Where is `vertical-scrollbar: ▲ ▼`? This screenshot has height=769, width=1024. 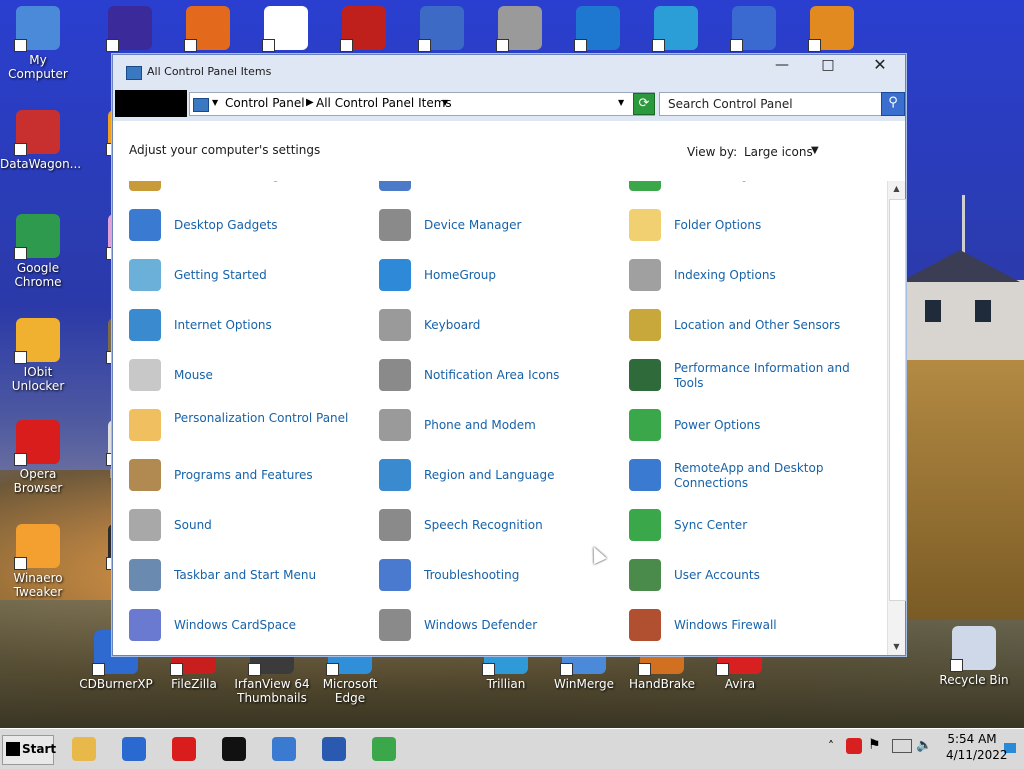 vertical-scrollbar: ▲ ▼ is located at coordinates (896, 418).